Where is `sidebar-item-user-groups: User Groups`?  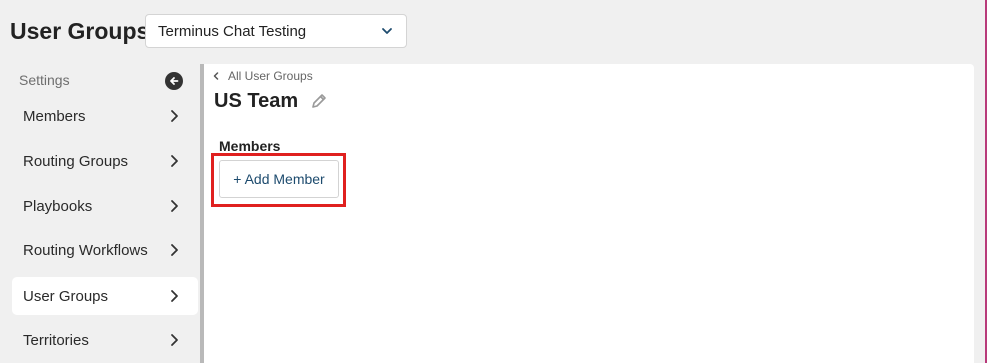 sidebar-item-user-groups: User Groups is located at coordinates (105, 296).